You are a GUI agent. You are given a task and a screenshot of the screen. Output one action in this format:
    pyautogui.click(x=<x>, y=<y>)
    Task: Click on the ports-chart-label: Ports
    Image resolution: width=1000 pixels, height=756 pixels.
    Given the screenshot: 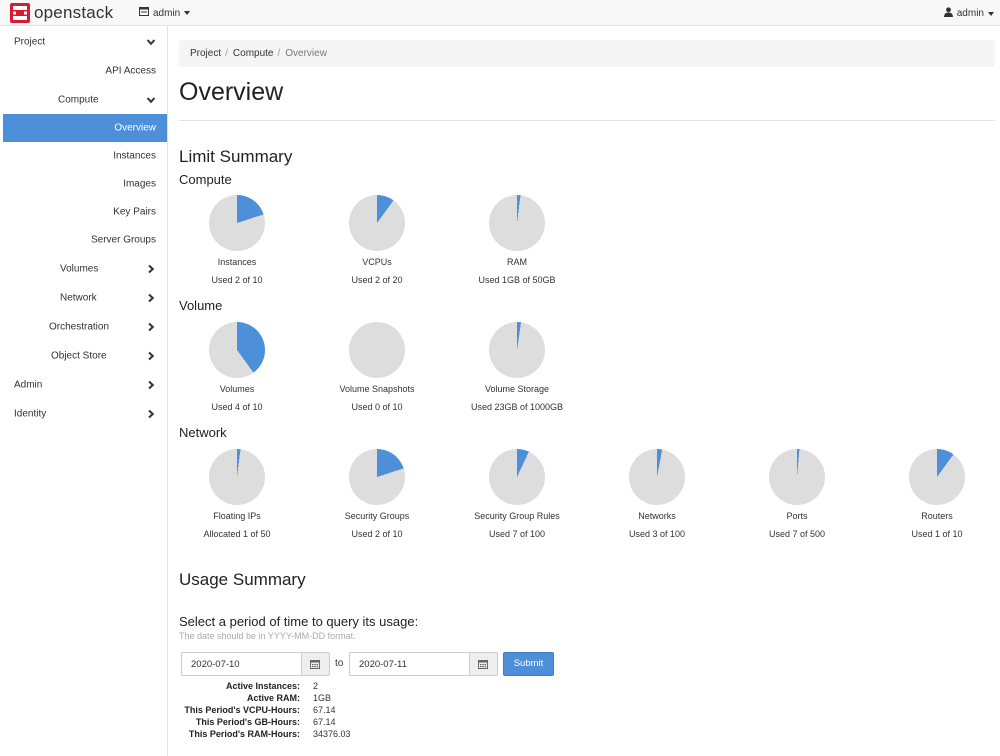 What is the action you would take?
    pyautogui.click(x=797, y=516)
    